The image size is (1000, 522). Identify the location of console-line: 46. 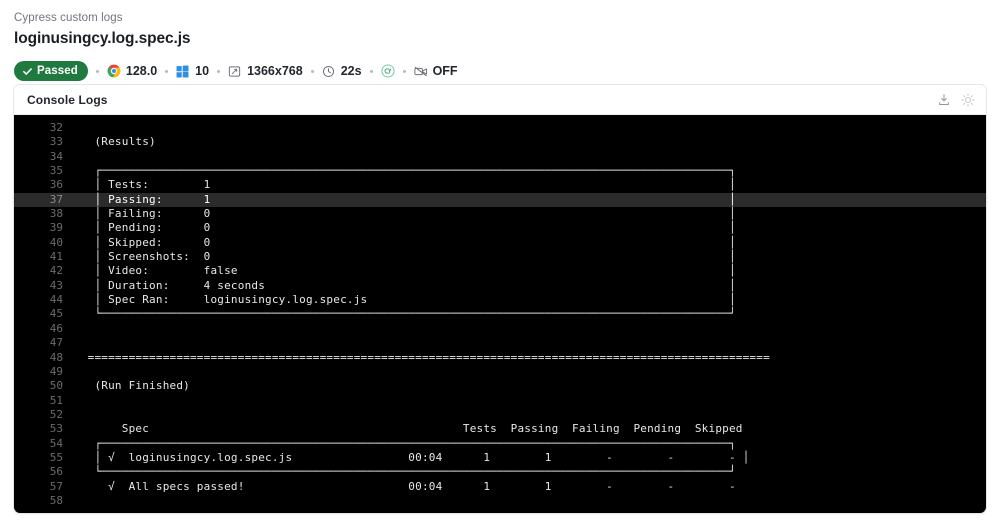
(500, 329).